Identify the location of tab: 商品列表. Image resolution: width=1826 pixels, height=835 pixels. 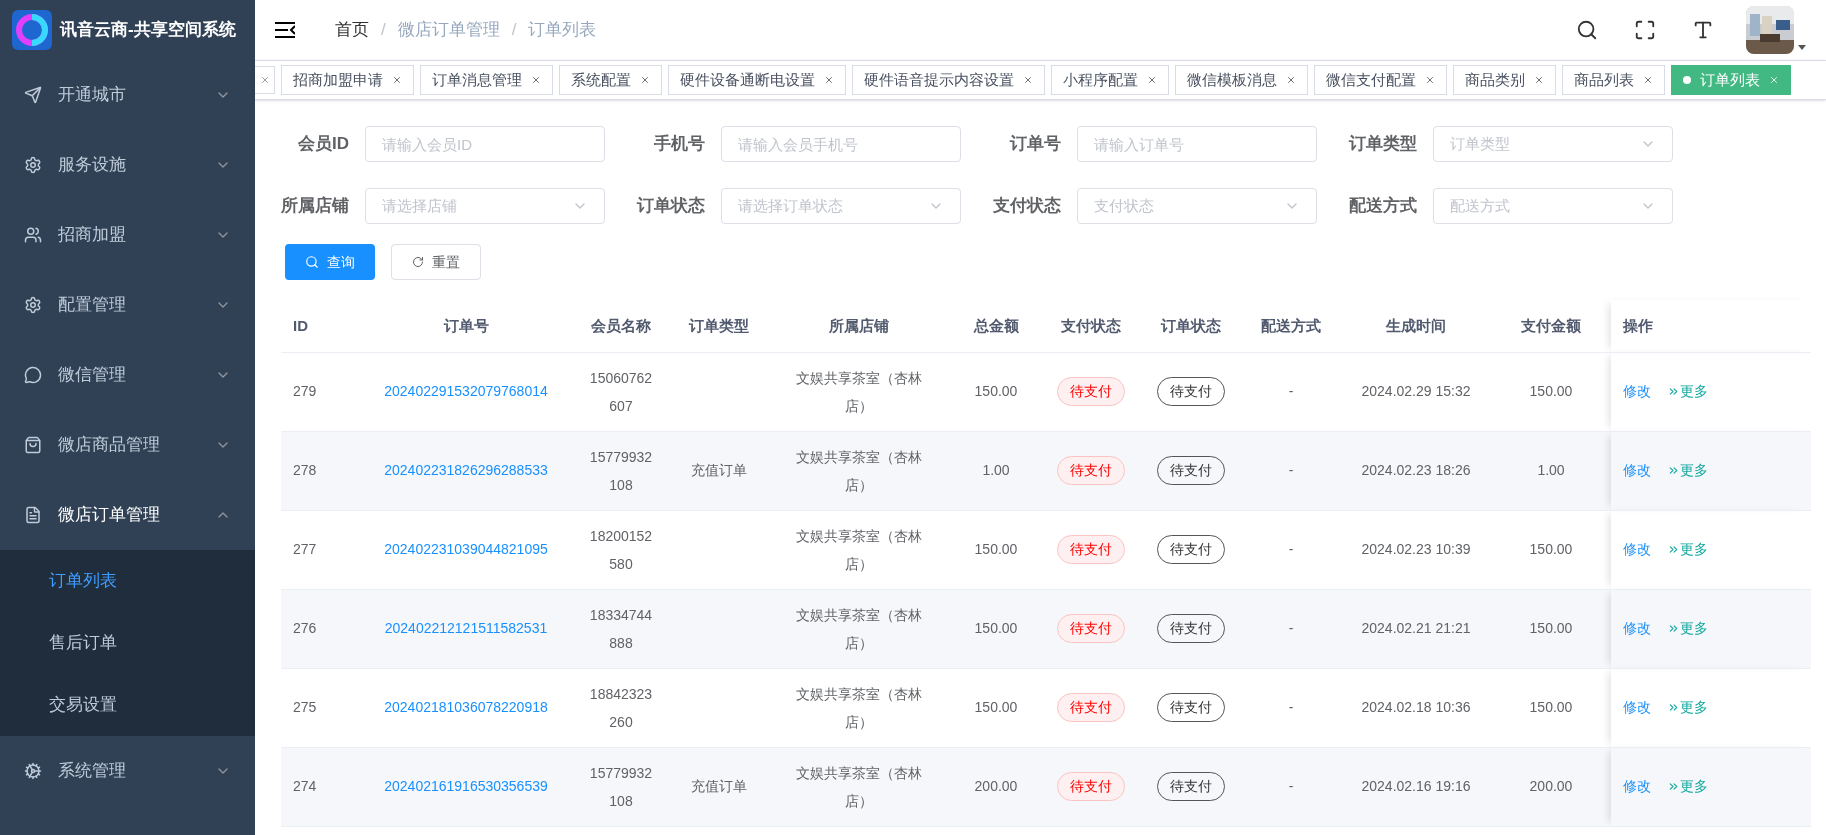
(1613, 80).